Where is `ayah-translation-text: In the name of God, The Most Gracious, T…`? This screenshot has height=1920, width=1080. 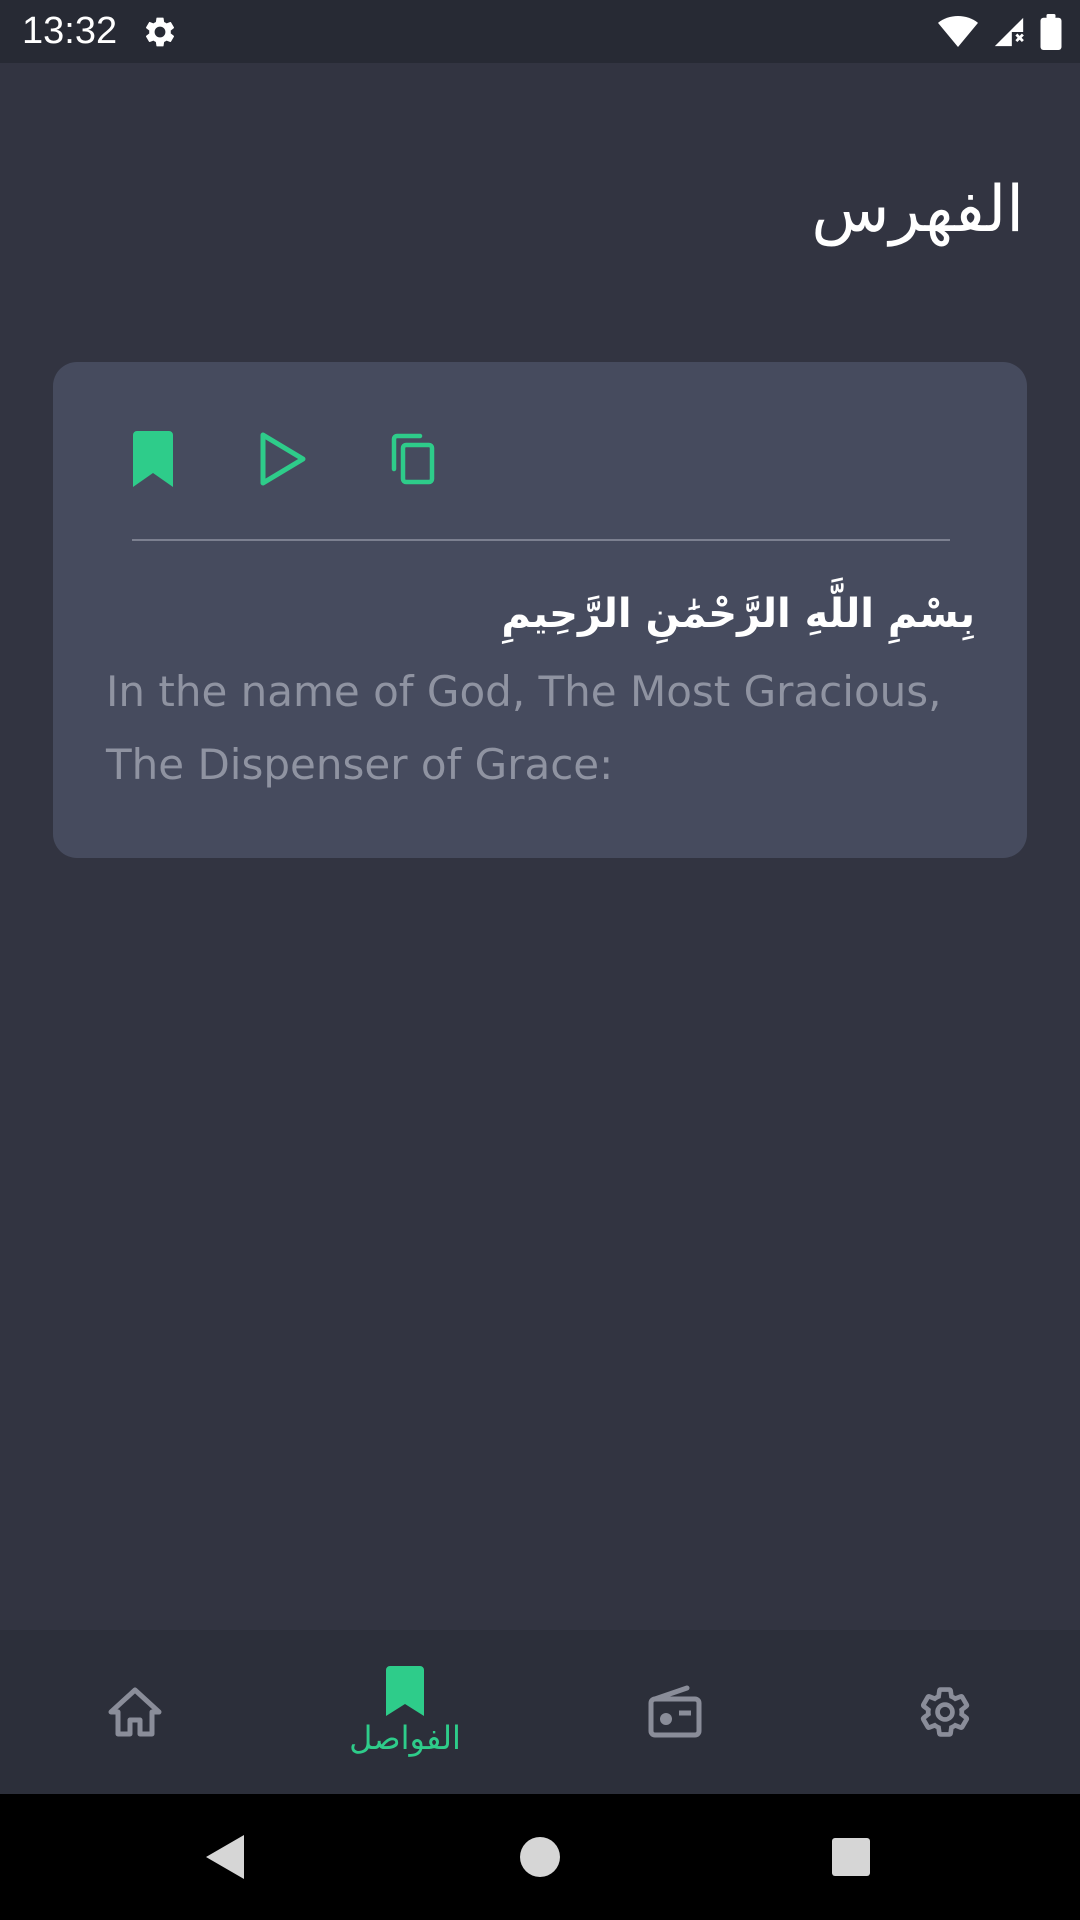 ayah-translation-text: In the name of God, The Most Gracious, T… is located at coordinates (524, 728).